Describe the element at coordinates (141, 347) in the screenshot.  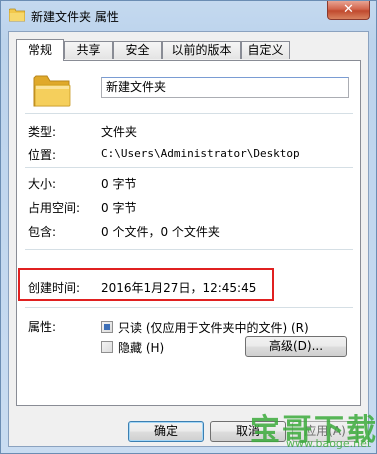
I see `hidden-label: 隐藏 (H)` at that location.